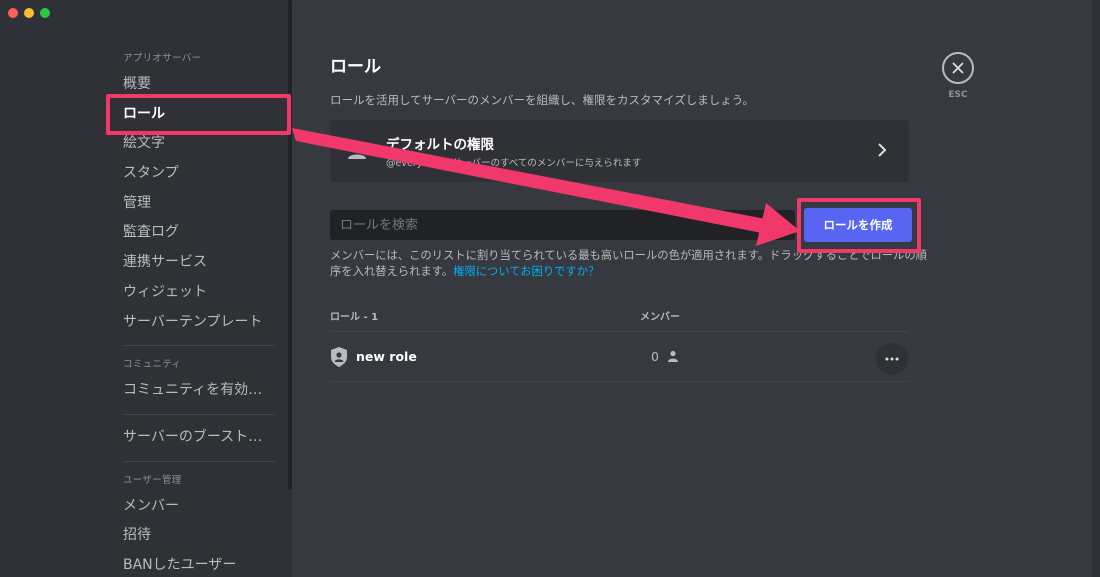  Describe the element at coordinates (192, 507) in the screenshot. I see `sidebar-item-members: メンバー` at that location.